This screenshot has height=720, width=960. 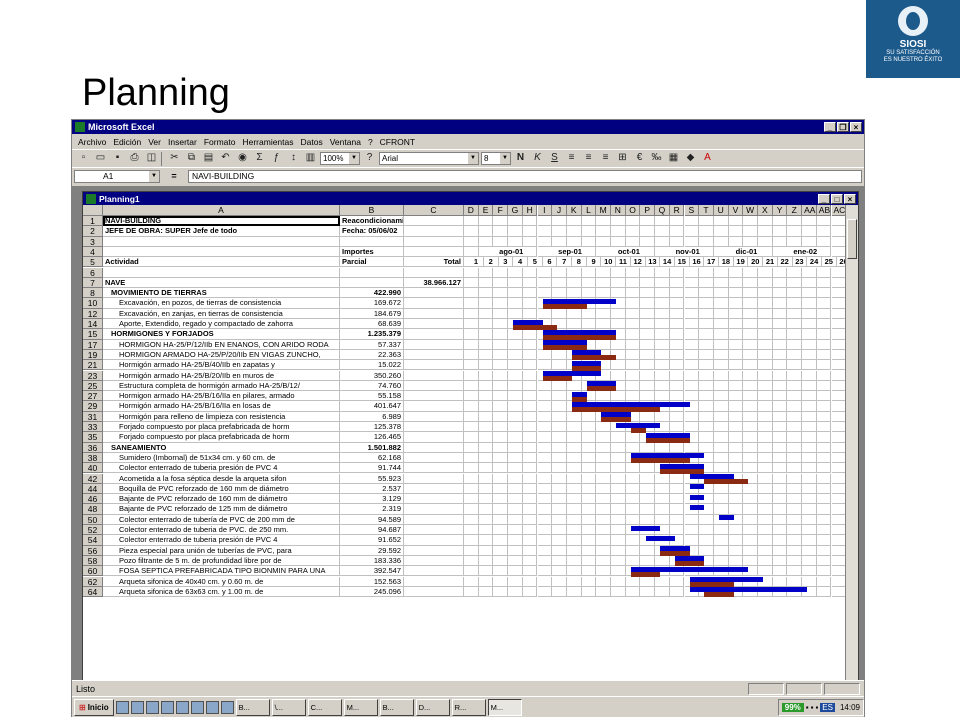 What do you see at coordinates (92, 142) in the screenshot?
I see `menu-item: Archivo` at bounding box center [92, 142].